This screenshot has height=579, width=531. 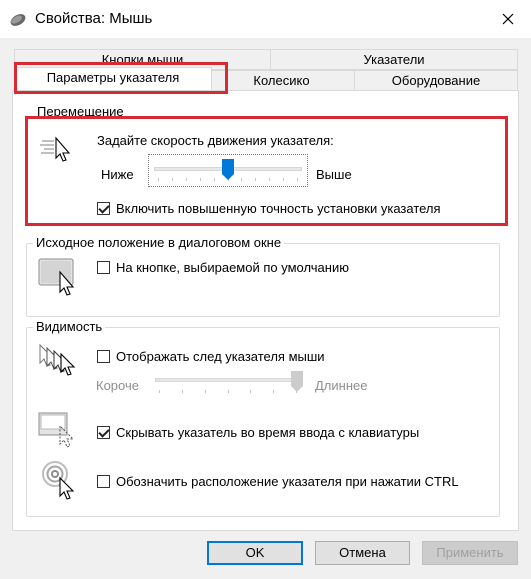 What do you see at coordinates (470, 553) in the screenshot?
I see `apply-button: Применить` at bounding box center [470, 553].